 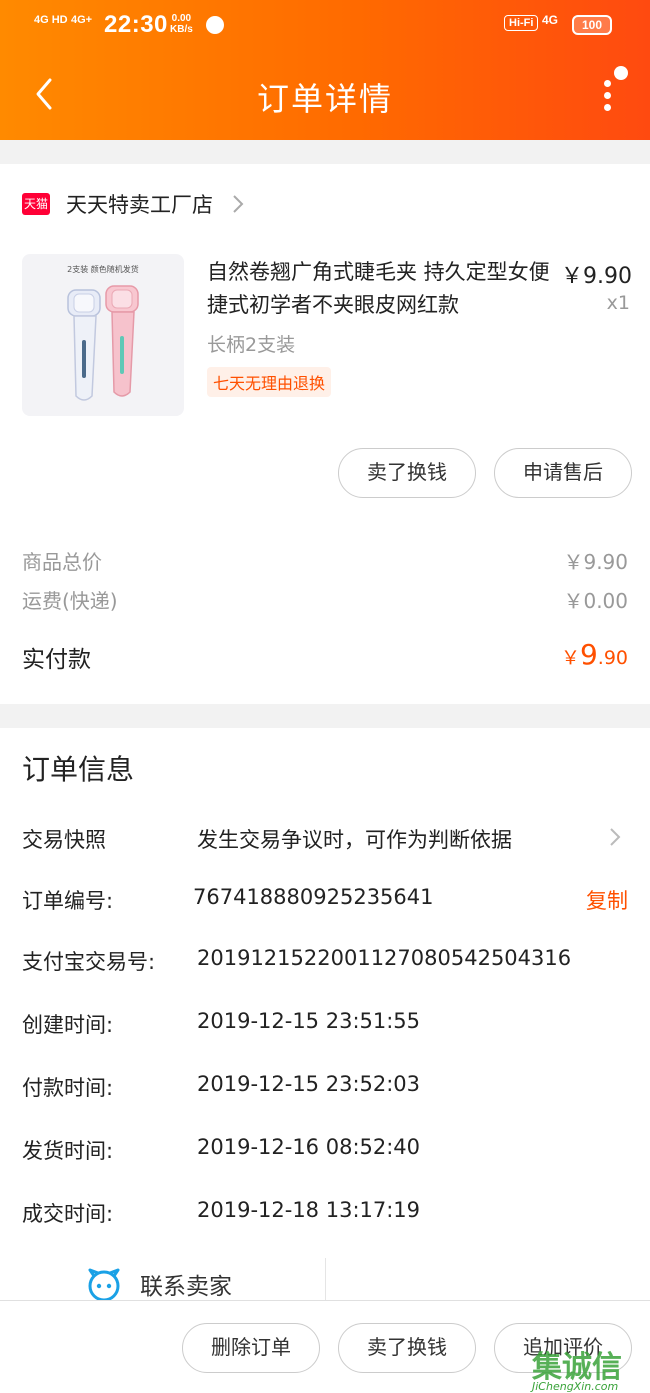 I want to click on more-menu-button, so click(x=610, y=92).